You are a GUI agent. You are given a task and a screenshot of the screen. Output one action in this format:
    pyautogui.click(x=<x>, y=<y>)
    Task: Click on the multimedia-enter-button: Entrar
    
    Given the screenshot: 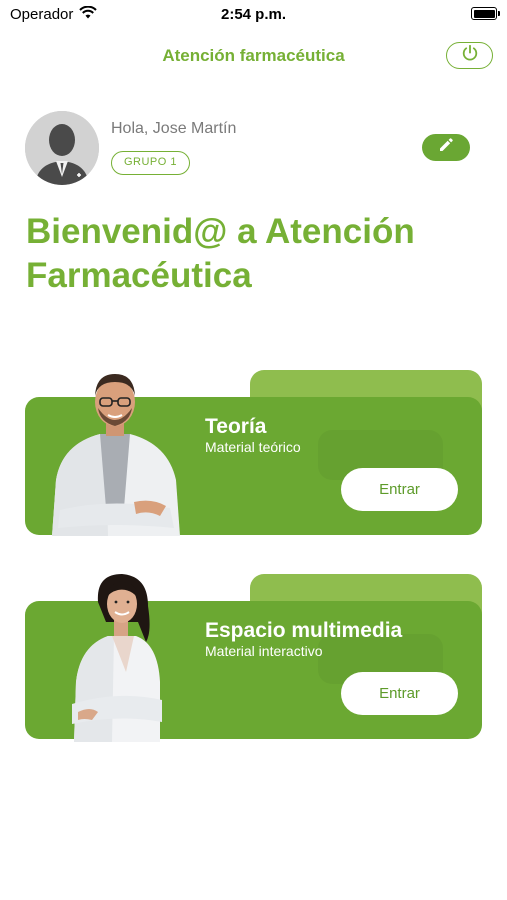 What is the action you would take?
    pyautogui.click(x=399, y=693)
    